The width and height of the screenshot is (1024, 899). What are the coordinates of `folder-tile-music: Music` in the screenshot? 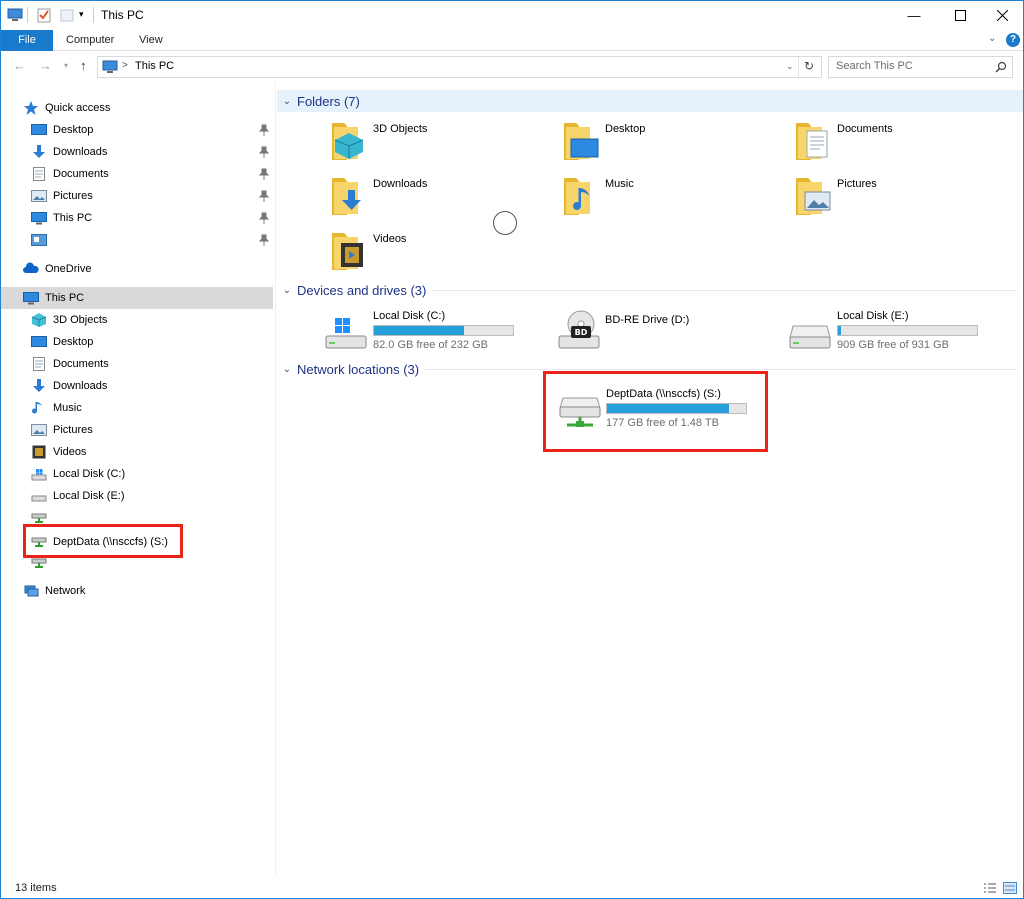 It's located at (598, 195).